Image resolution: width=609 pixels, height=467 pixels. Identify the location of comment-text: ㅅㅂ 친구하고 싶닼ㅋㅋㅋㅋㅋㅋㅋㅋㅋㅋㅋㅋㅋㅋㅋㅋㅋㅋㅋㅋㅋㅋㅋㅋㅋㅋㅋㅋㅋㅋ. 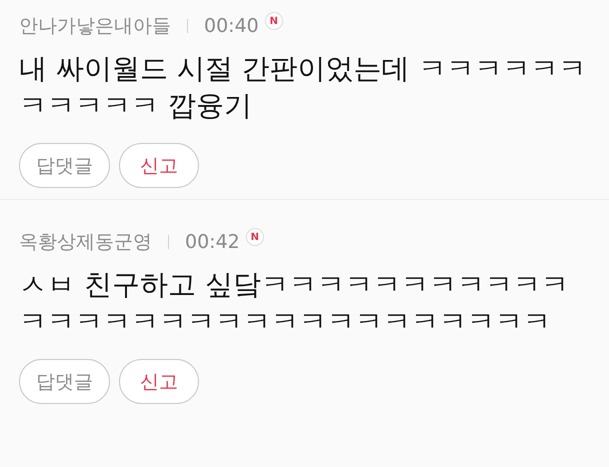
(294, 303).